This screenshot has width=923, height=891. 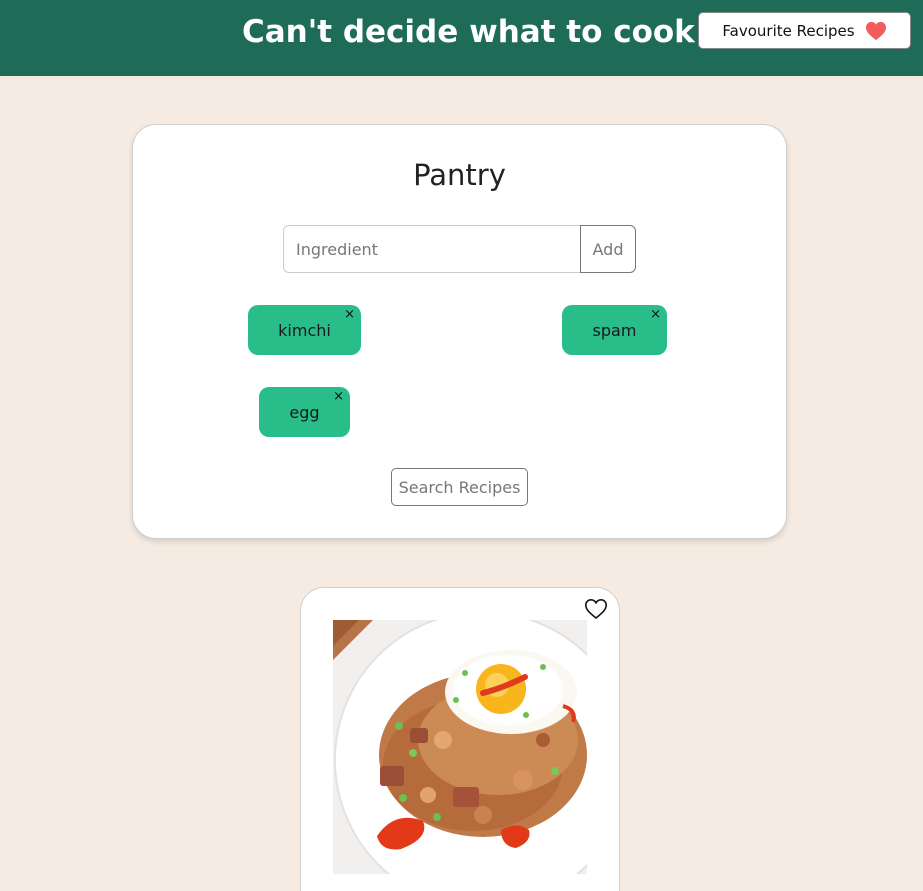 I want to click on page-title: Can't decide what to cook ?, so click(x=483, y=32).